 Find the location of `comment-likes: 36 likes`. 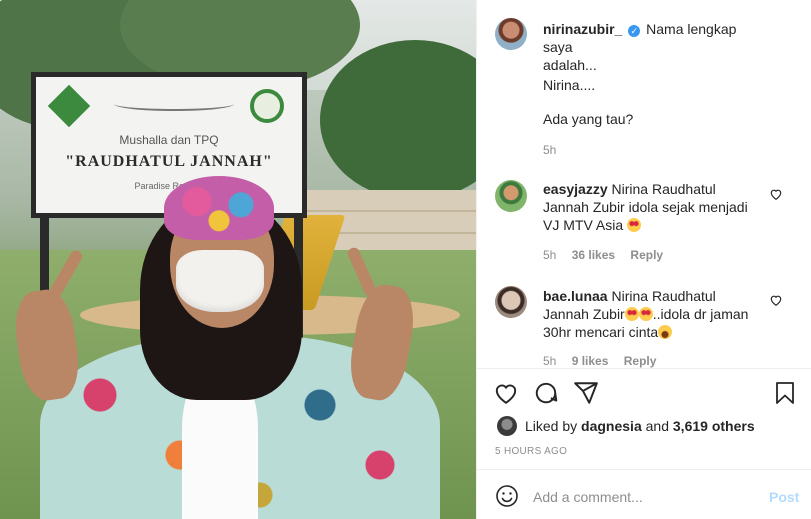

comment-likes: 36 likes is located at coordinates (593, 255).